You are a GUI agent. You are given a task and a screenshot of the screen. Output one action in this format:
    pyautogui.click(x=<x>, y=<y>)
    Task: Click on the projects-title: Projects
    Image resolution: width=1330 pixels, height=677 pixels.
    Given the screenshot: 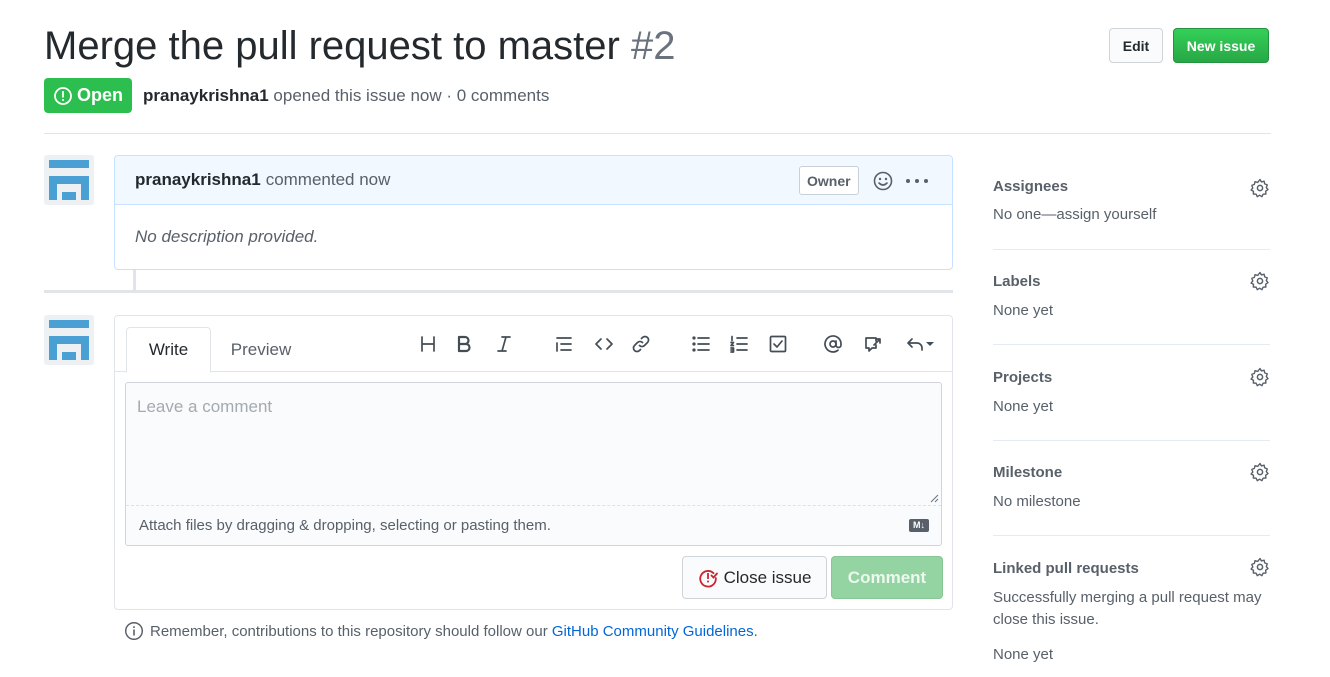 What is the action you would take?
    pyautogui.click(x=1023, y=377)
    